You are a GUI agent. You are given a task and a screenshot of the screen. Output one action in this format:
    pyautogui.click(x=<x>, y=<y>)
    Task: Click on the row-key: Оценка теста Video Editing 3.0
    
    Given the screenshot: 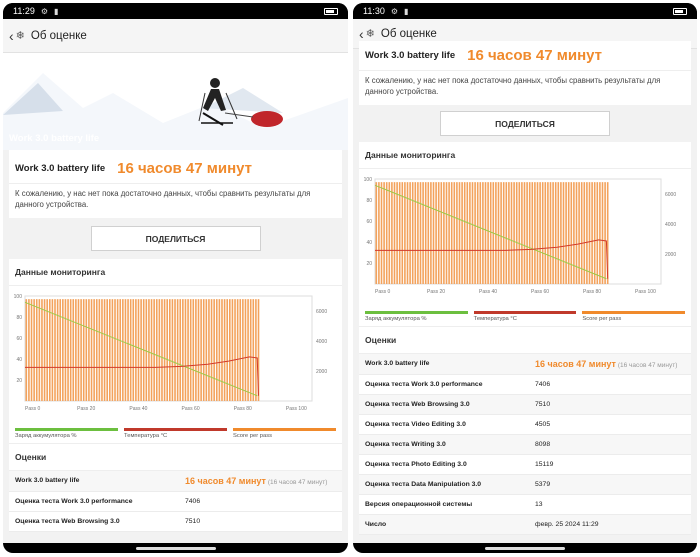 What is the action you would take?
    pyautogui.click(x=444, y=424)
    